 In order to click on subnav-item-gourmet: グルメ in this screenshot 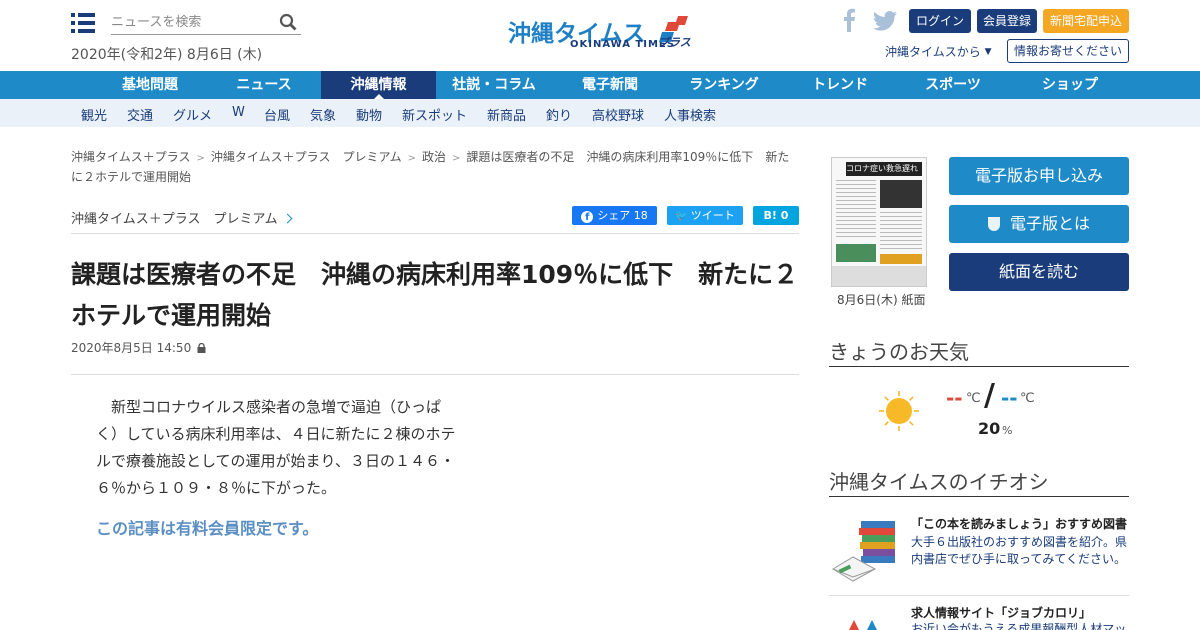, I will do `click(192, 114)`.